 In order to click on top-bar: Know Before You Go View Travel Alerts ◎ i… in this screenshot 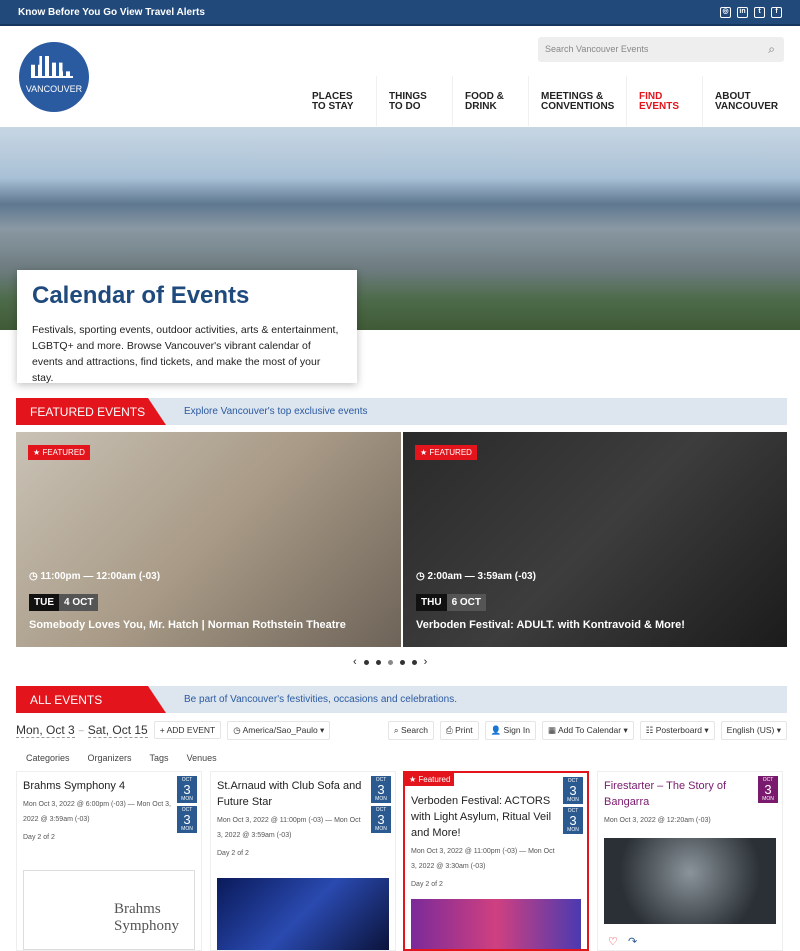, I will do `click(400, 13)`.